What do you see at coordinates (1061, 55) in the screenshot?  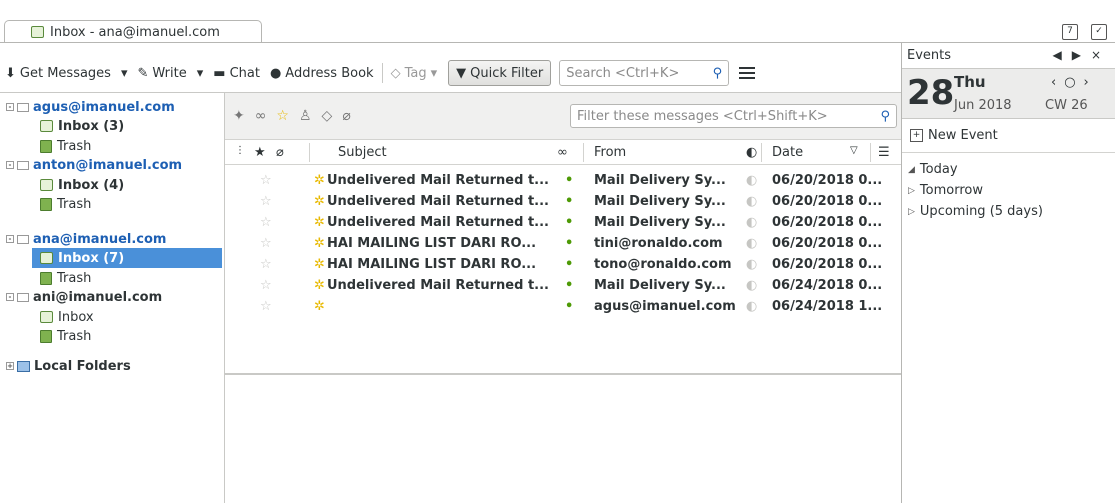 I see `prev-arrow-icon: ◀` at bounding box center [1061, 55].